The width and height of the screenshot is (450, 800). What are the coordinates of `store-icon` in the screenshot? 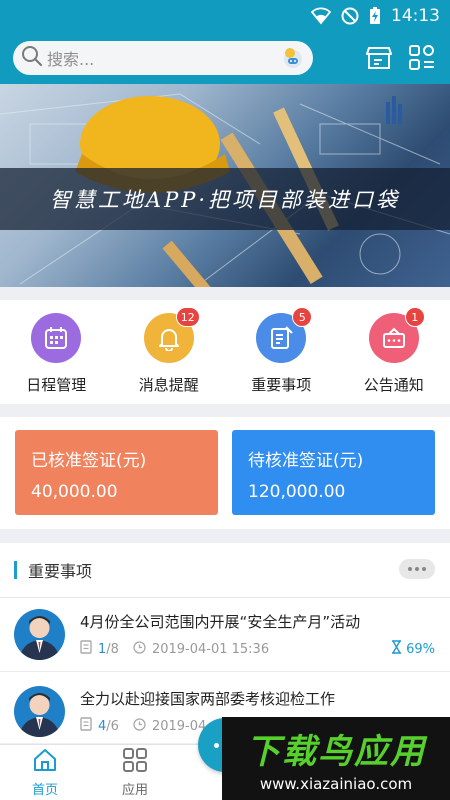 It's located at (379, 58).